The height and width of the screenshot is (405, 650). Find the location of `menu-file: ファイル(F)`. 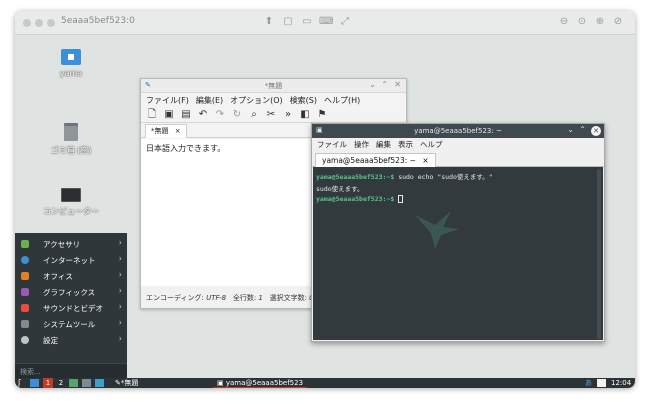

menu-file: ファイル(F) is located at coordinates (167, 100).